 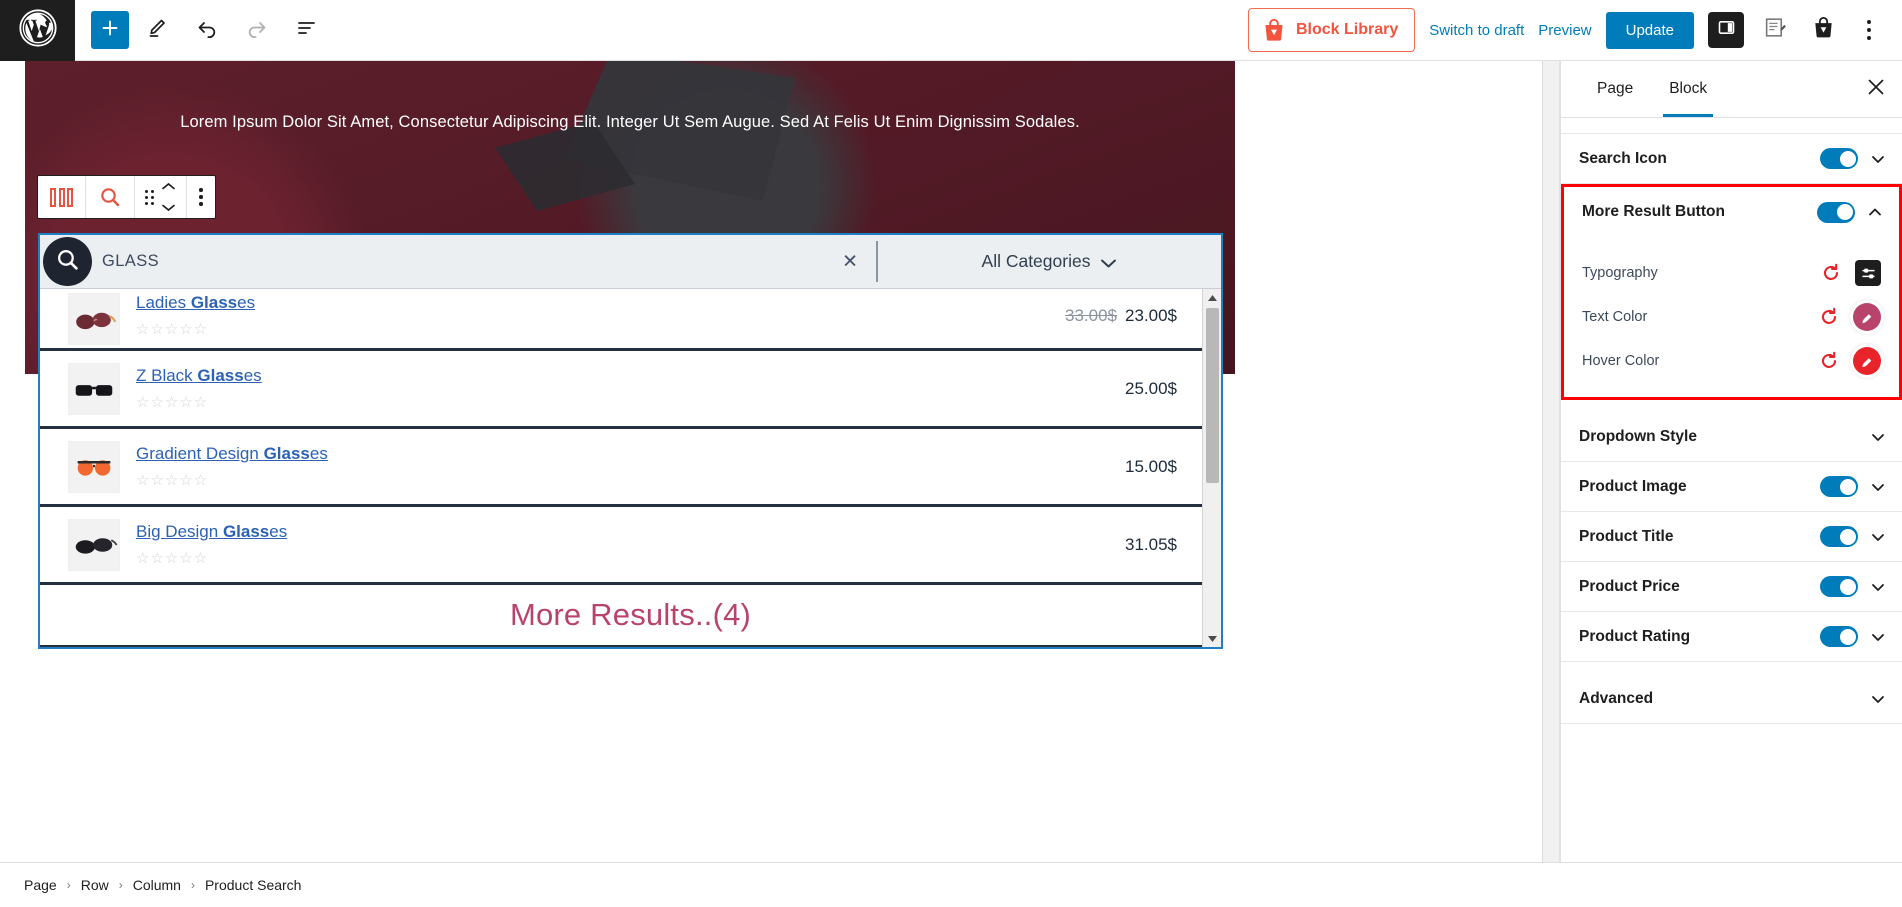 What do you see at coordinates (951, 884) in the screenshot?
I see `breadcrumb: Page › Row › Column › Product Search` at bounding box center [951, 884].